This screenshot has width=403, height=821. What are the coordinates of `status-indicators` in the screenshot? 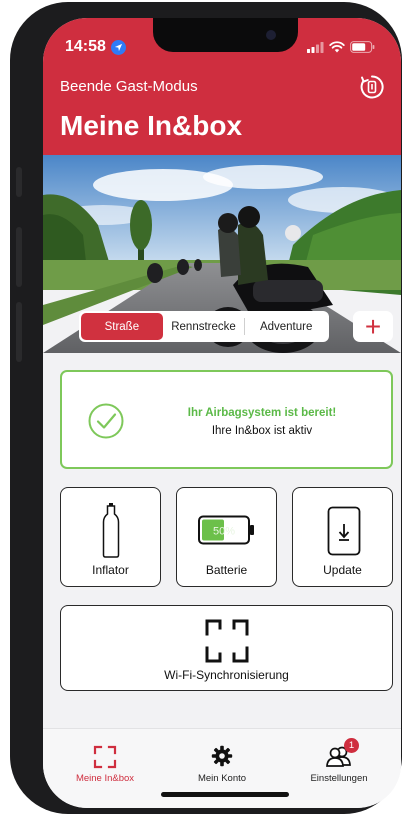 It's located at (341, 47).